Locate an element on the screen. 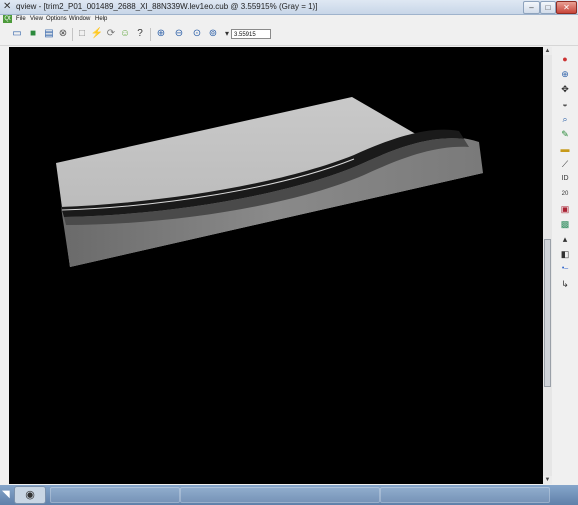 Image resolution: width=578 pixels, height=505 pixels. menu-view: View is located at coordinates (36, 19).